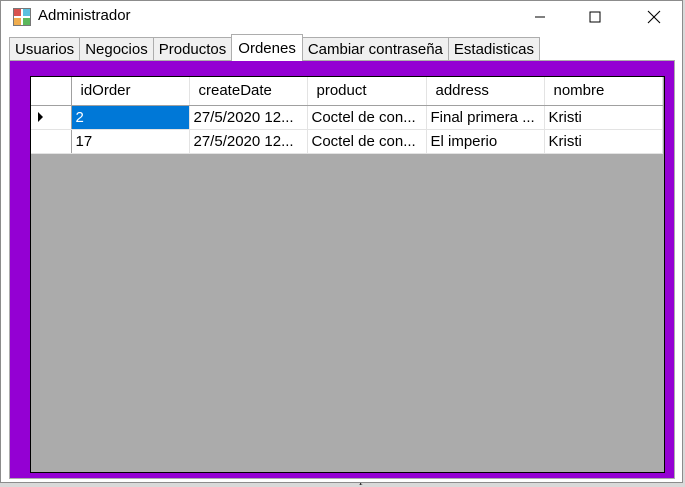  What do you see at coordinates (341, 16) in the screenshot?
I see `title-bar: Administrador` at bounding box center [341, 16].